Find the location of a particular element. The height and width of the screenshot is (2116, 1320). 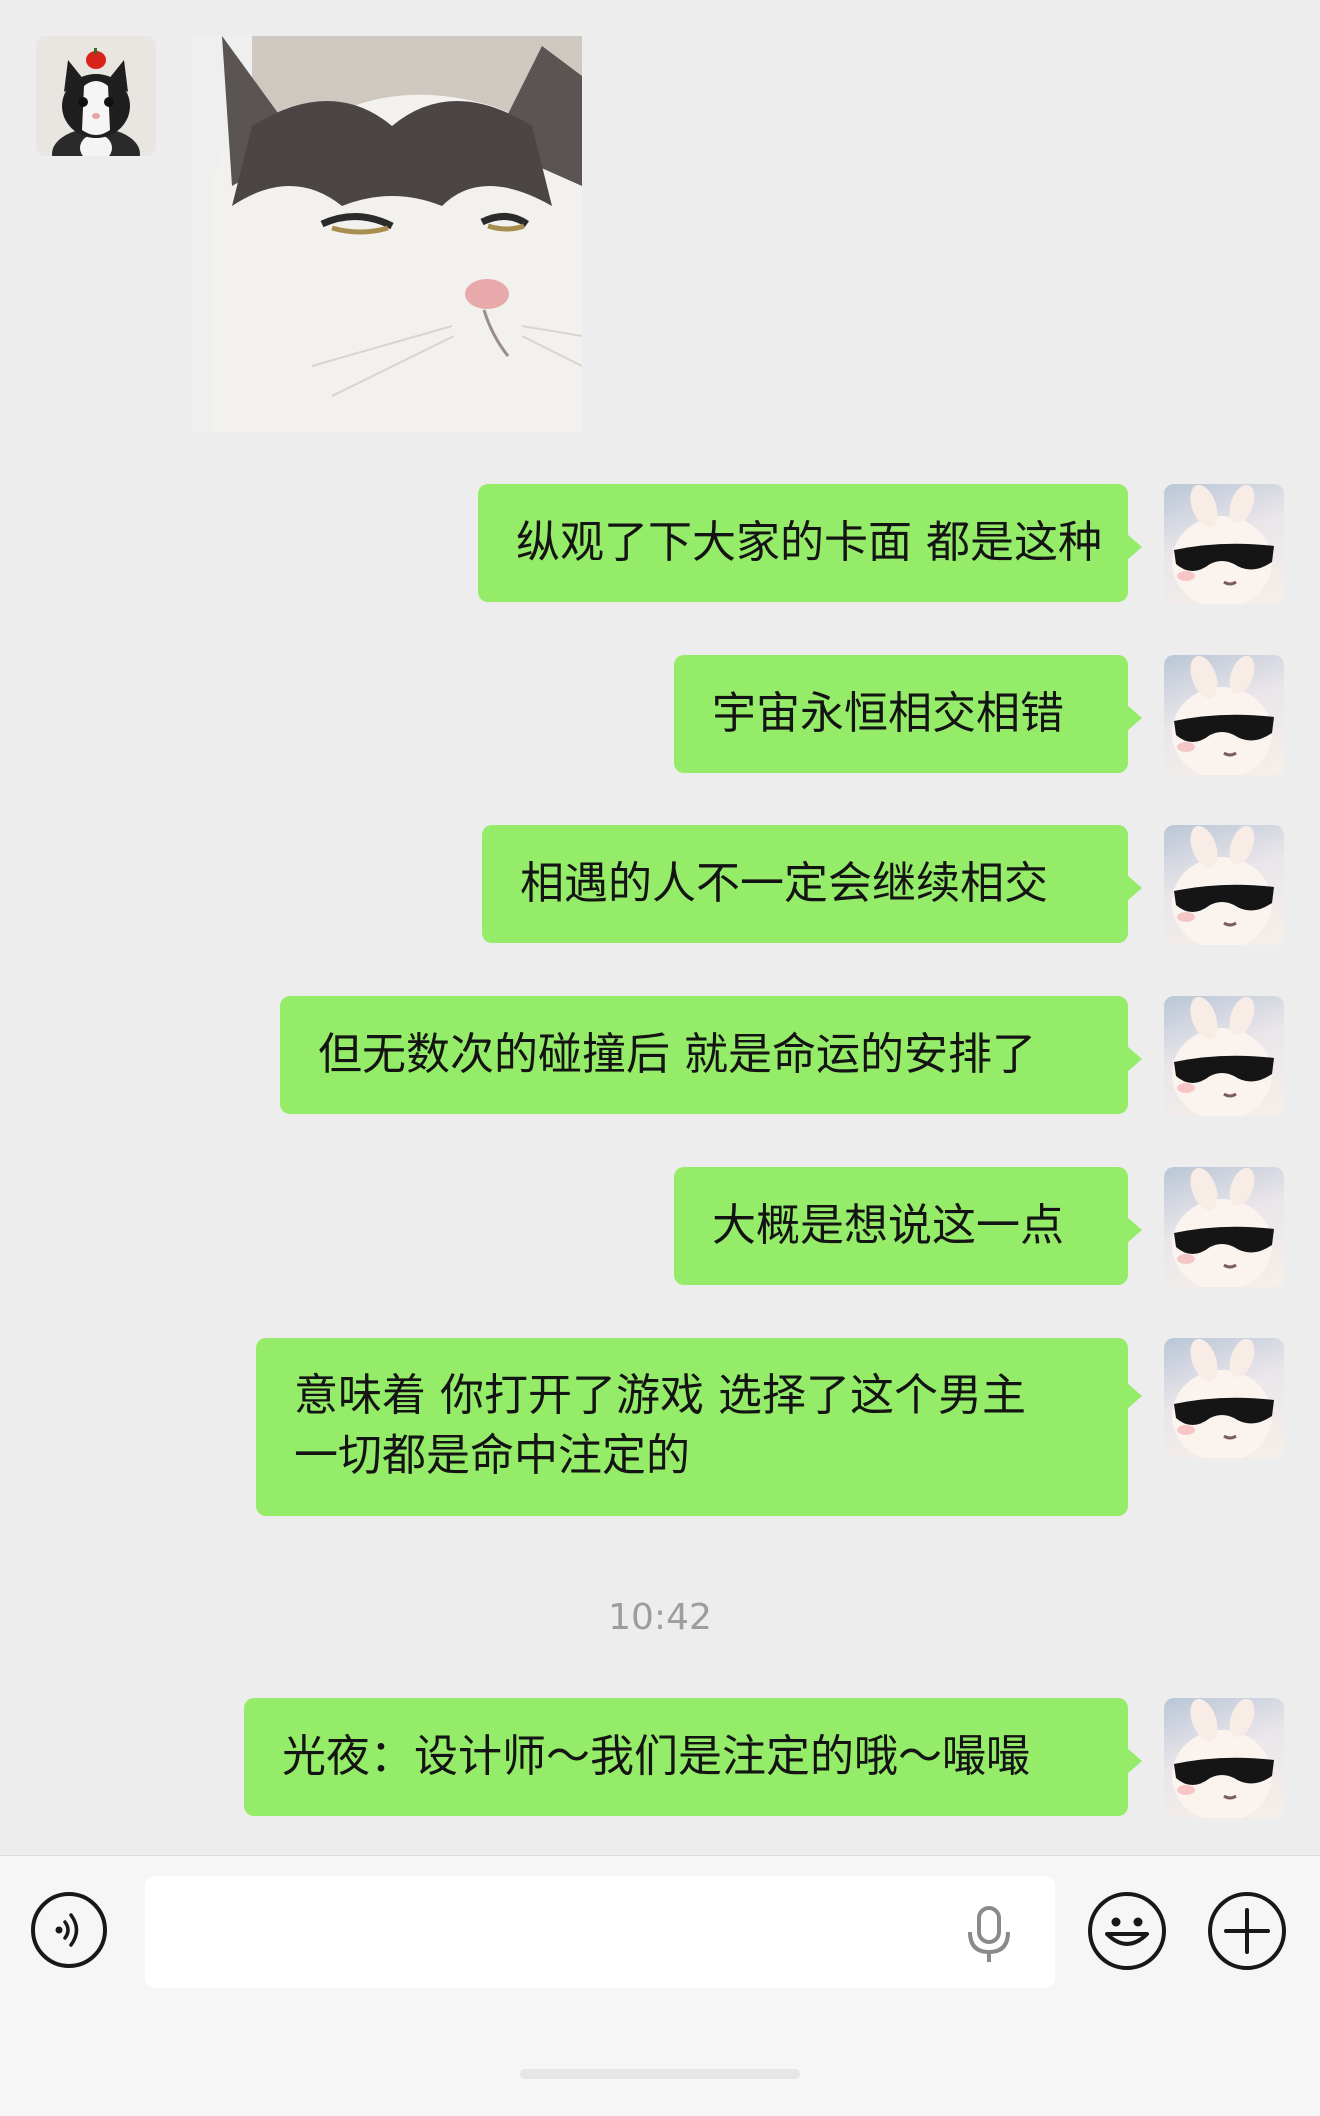

outgoing-message-bubble: 纵观了下大家的卡面 都是这种 is located at coordinates (810, 543).